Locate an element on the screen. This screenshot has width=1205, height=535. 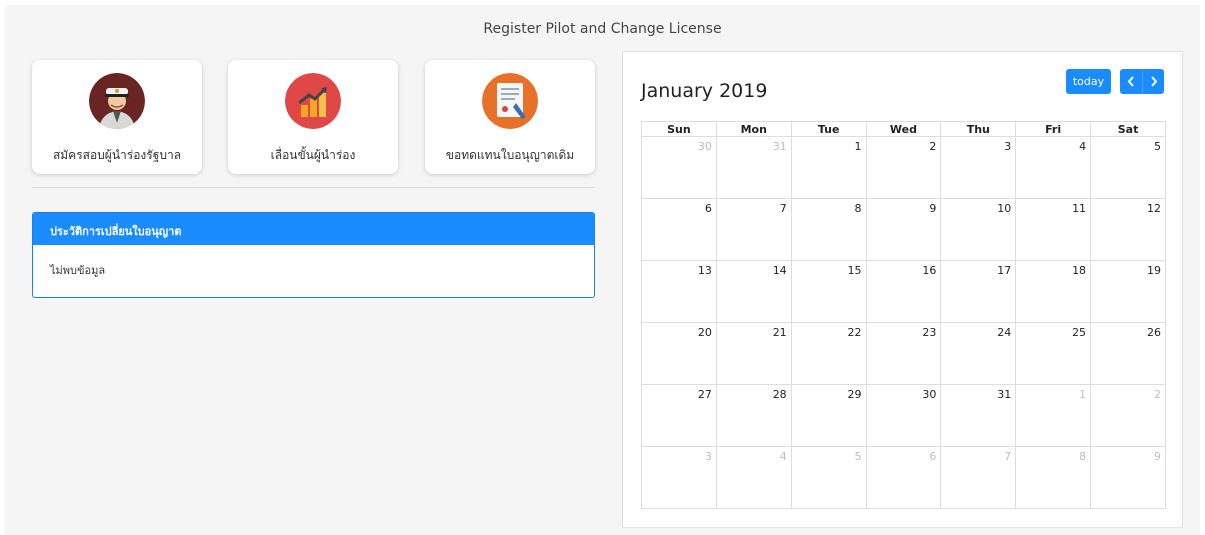
calendar-day: 8 is located at coordinates (828, 229).